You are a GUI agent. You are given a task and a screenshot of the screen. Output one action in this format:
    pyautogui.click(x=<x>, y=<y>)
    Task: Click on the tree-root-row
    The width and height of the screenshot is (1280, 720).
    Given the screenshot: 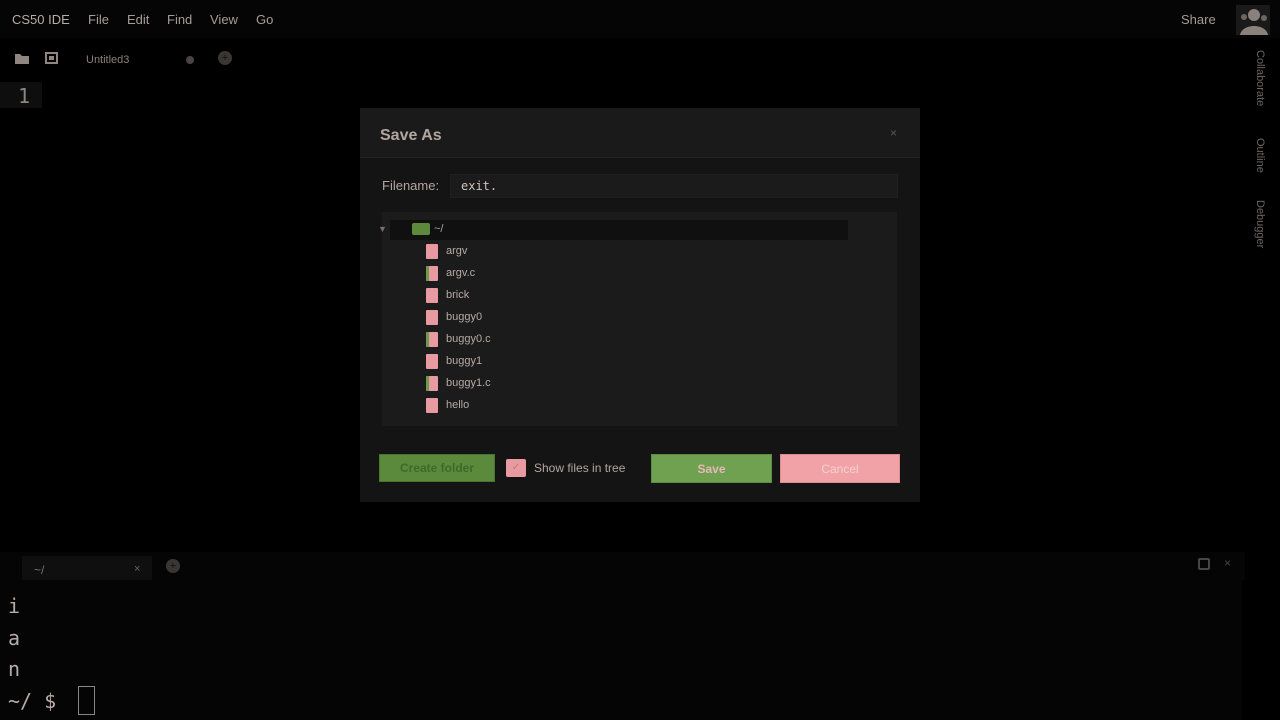 What is the action you would take?
    pyautogui.click(x=619, y=230)
    